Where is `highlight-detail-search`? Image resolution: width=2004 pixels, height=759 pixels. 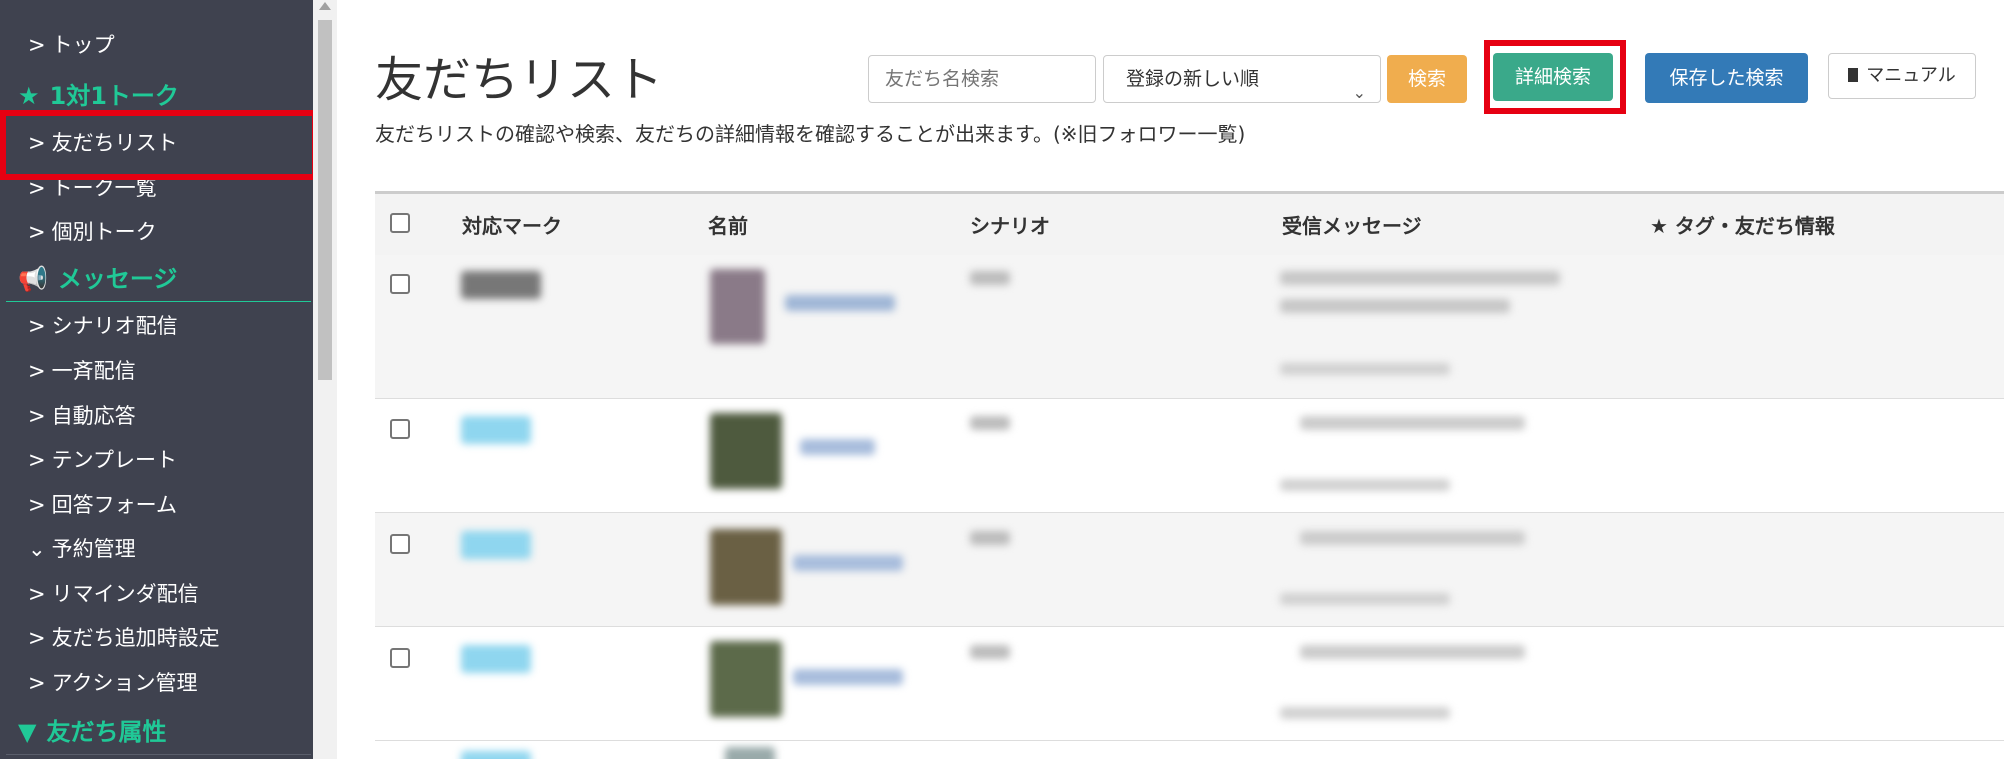
highlight-detail-search is located at coordinates (1555, 77).